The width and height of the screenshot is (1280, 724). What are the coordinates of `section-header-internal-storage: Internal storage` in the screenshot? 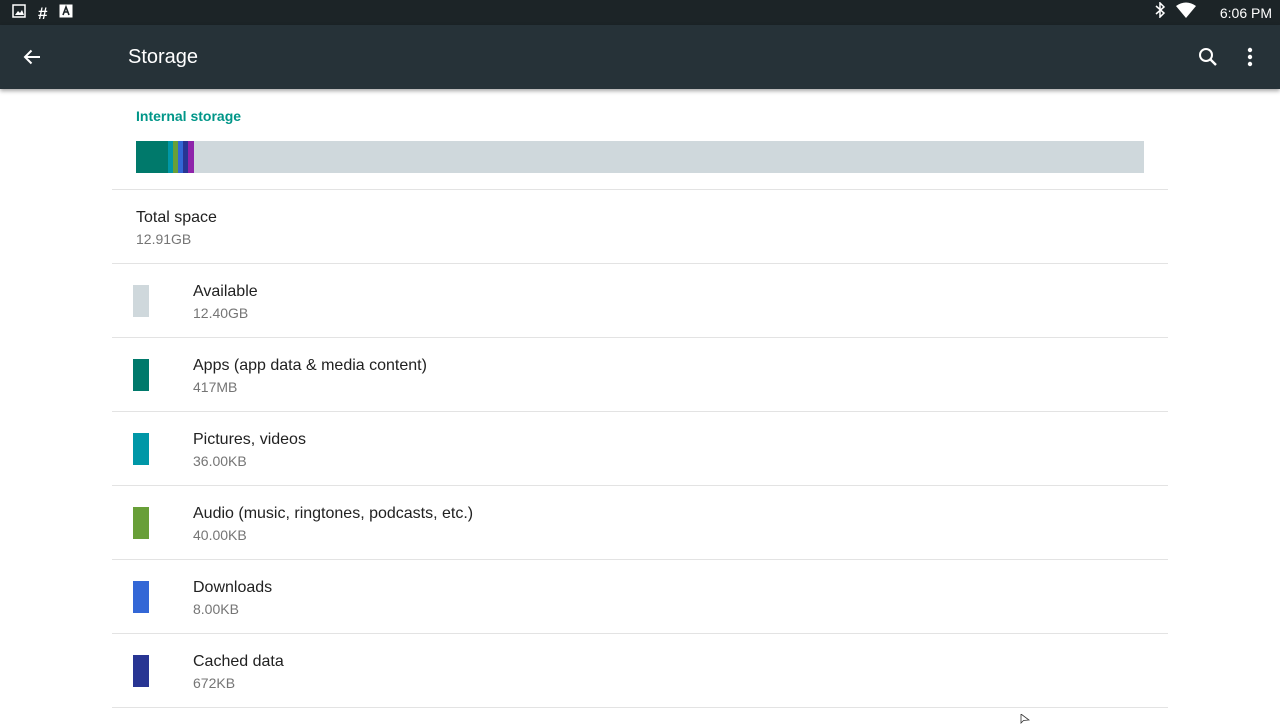 It's located at (189, 116).